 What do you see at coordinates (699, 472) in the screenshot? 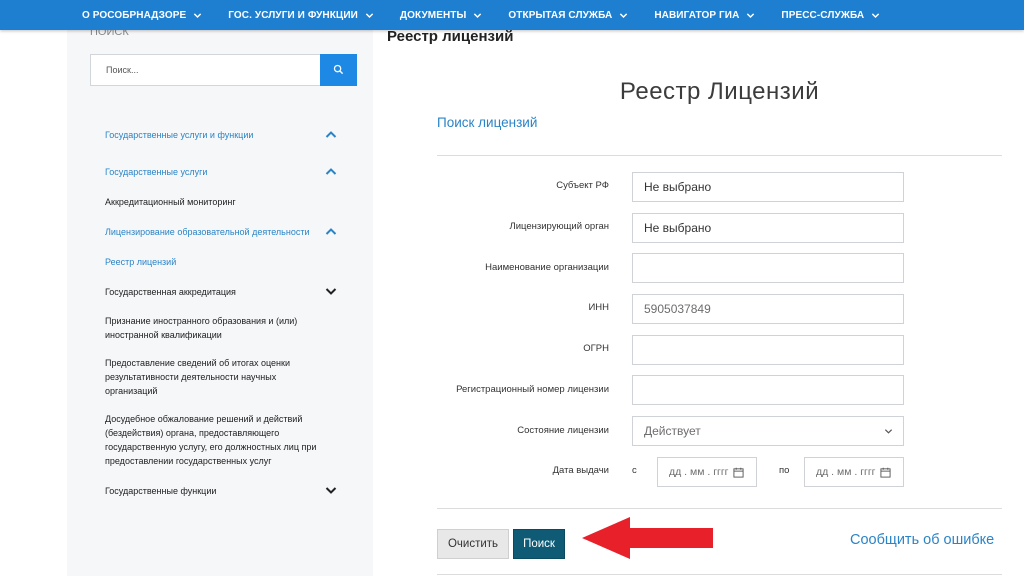
I see `date-from-placeholder: дд . мм . гггг` at bounding box center [699, 472].